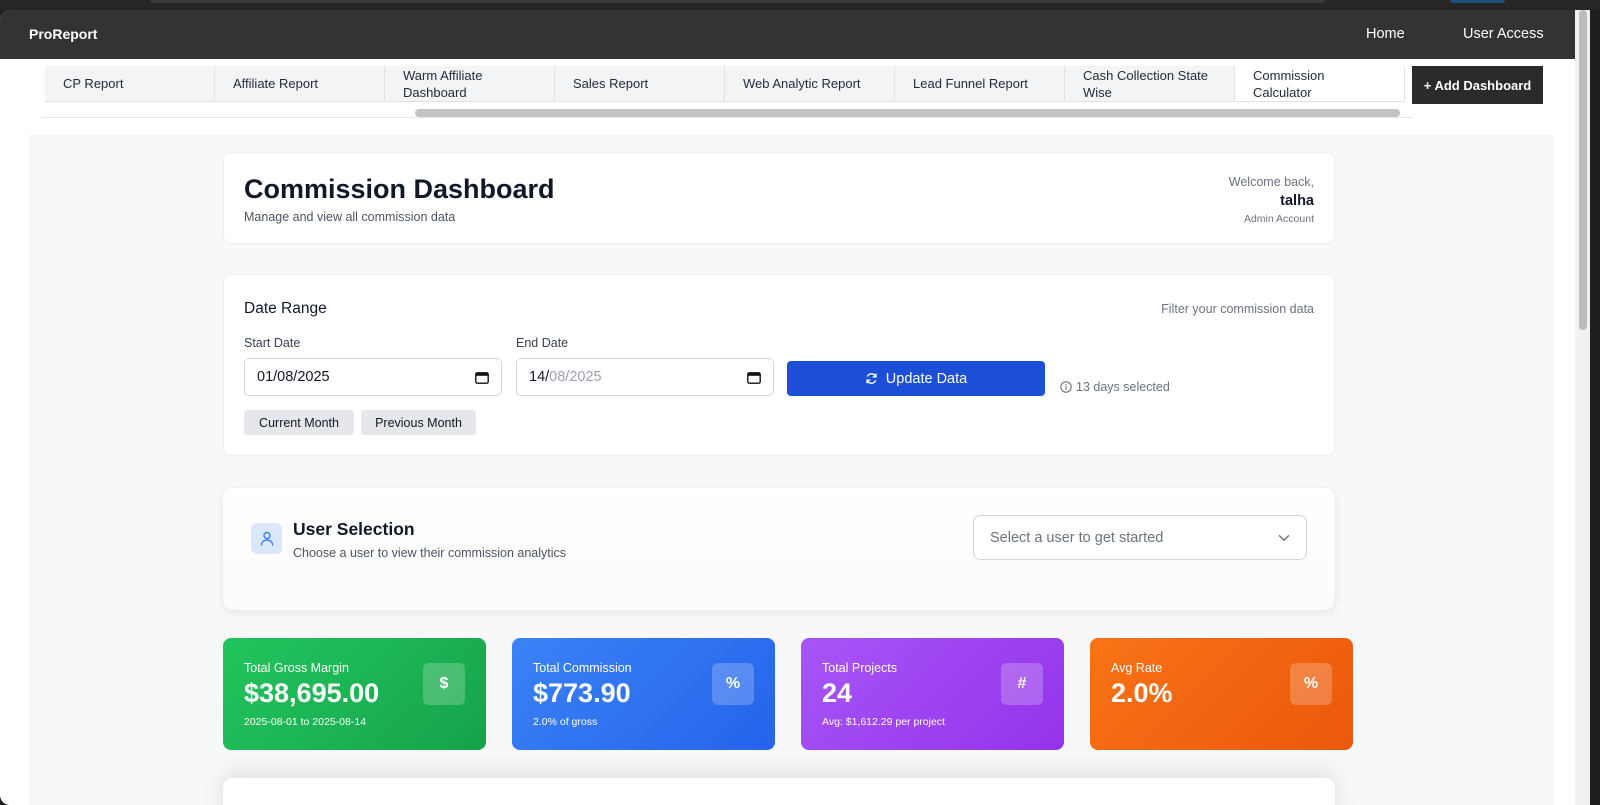 This screenshot has width=1600, height=805. What do you see at coordinates (1582, 407) in the screenshot?
I see `page-scrollbar` at bounding box center [1582, 407].